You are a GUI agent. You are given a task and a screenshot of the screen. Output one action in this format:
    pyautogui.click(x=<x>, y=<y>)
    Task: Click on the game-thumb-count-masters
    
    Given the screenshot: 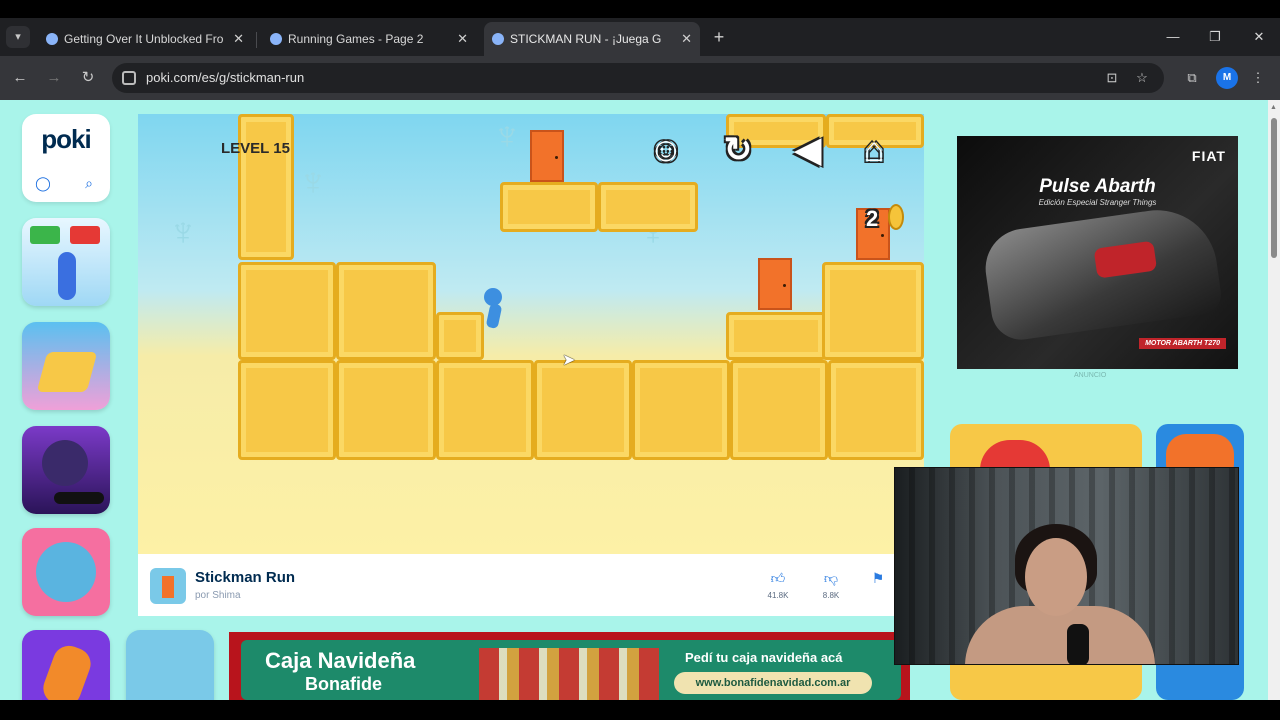 What is the action you would take?
    pyautogui.click(x=66, y=262)
    